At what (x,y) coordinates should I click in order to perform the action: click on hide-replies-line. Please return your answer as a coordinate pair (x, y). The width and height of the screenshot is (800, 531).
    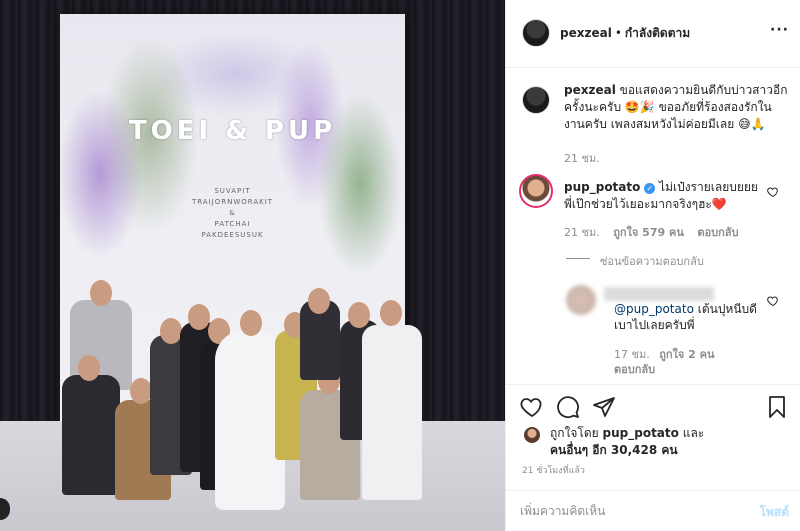
    Looking at the image, I should click on (578, 258).